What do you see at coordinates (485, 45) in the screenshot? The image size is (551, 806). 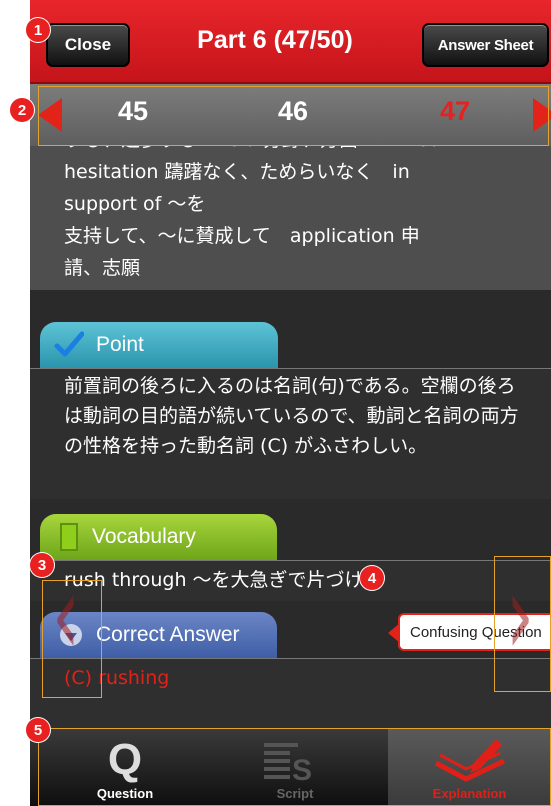 I see `answer-sheet-button: Answer Sheet` at bounding box center [485, 45].